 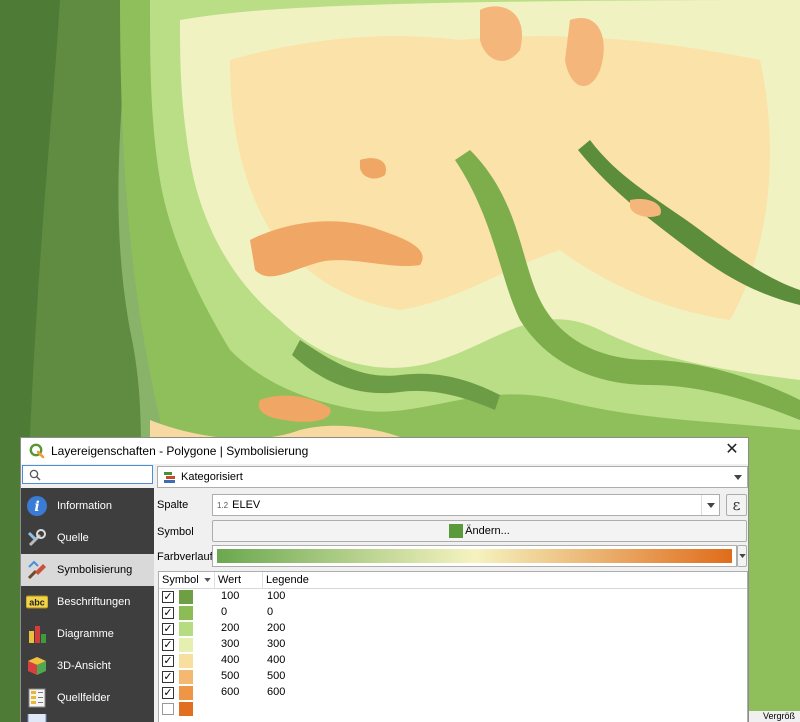 I want to click on table-row, so click(x=453, y=709).